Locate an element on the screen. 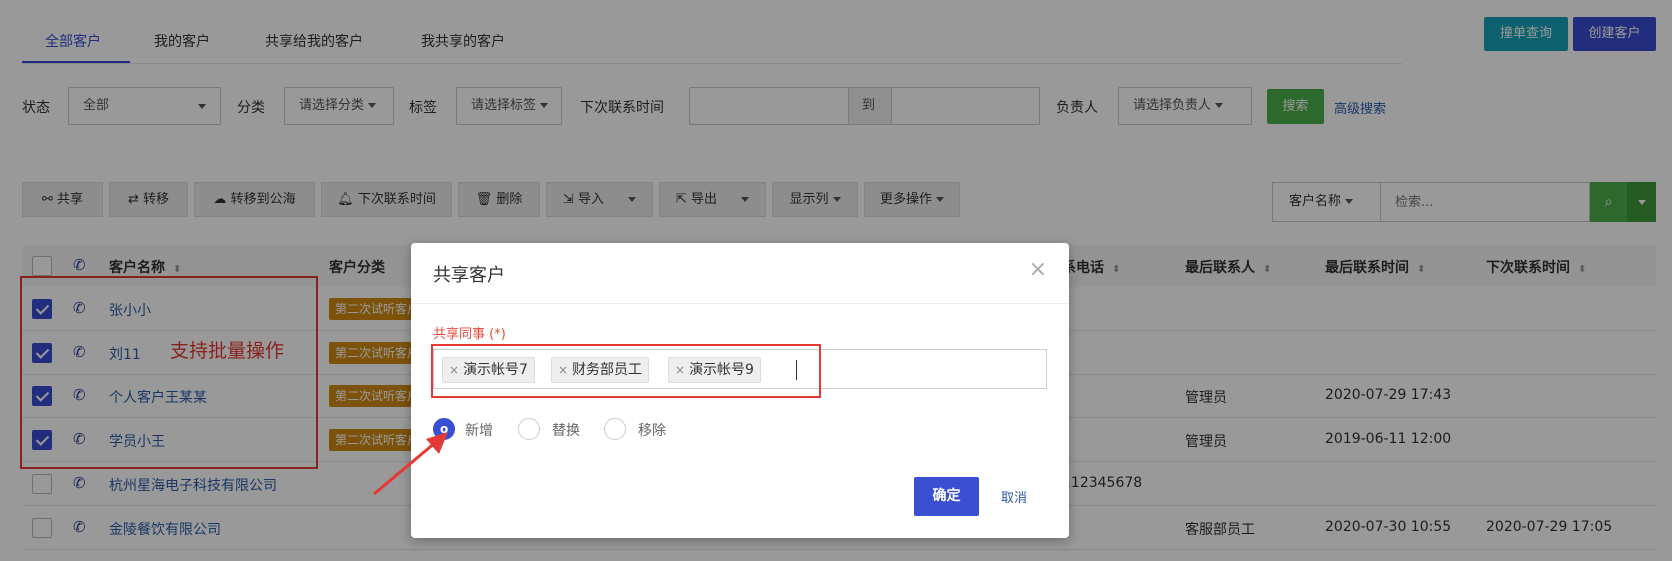  cancel-button: 取消 is located at coordinates (1014, 496).